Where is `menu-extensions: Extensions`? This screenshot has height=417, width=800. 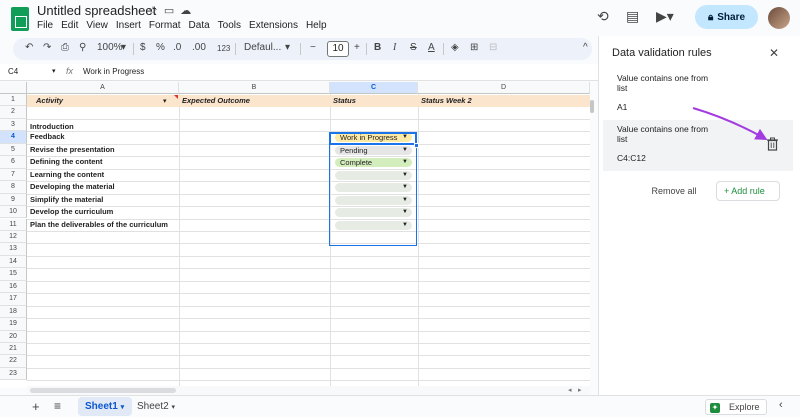
menu-extensions: Extensions is located at coordinates (273, 25).